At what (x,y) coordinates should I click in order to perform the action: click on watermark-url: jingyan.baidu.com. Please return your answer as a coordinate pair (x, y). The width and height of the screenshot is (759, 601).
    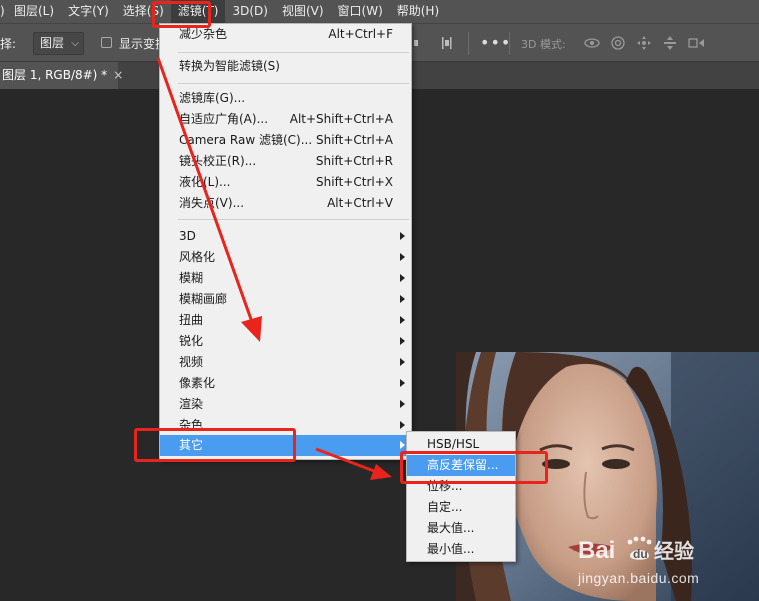
    Looking at the image, I should click on (639, 578).